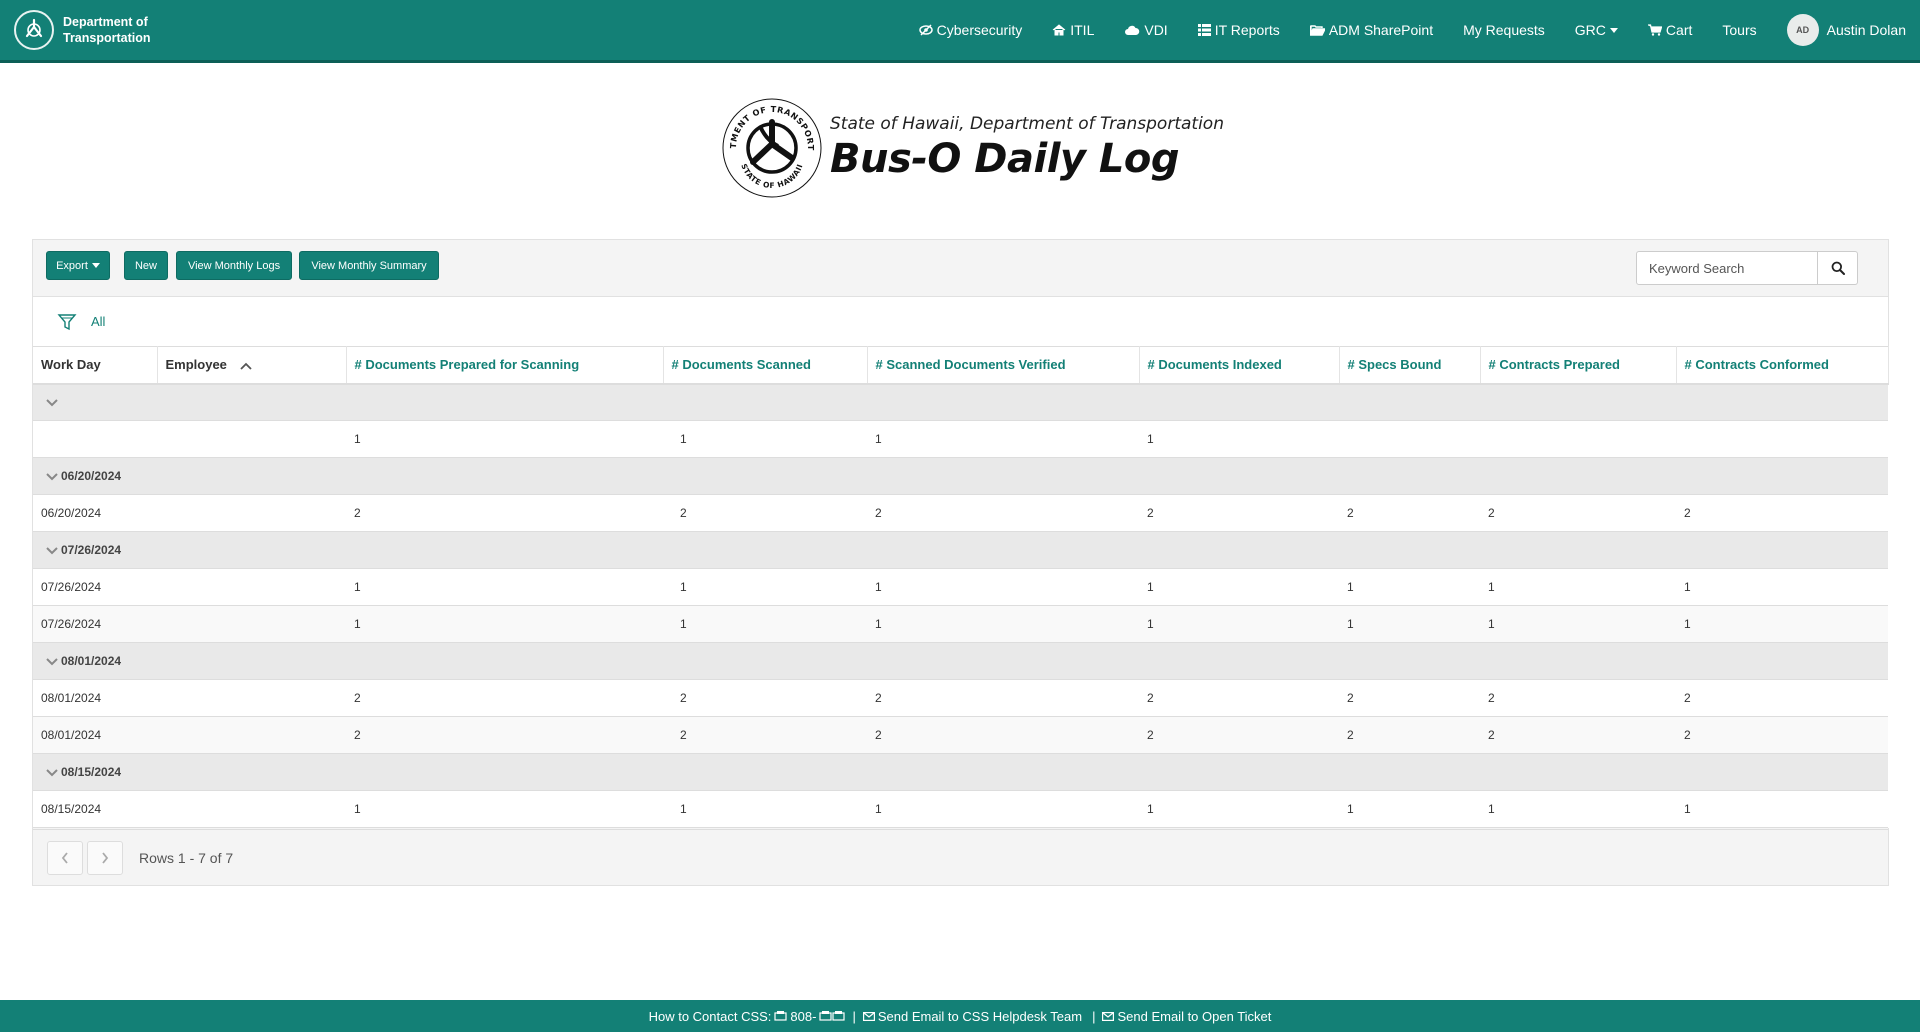 This screenshot has height=1032, width=1920. What do you see at coordinates (960, 809) in the screenshot?
I see `table-row: 08/15/2024 1 1 1 1 1 1 1` at bounding box center [960, 809].